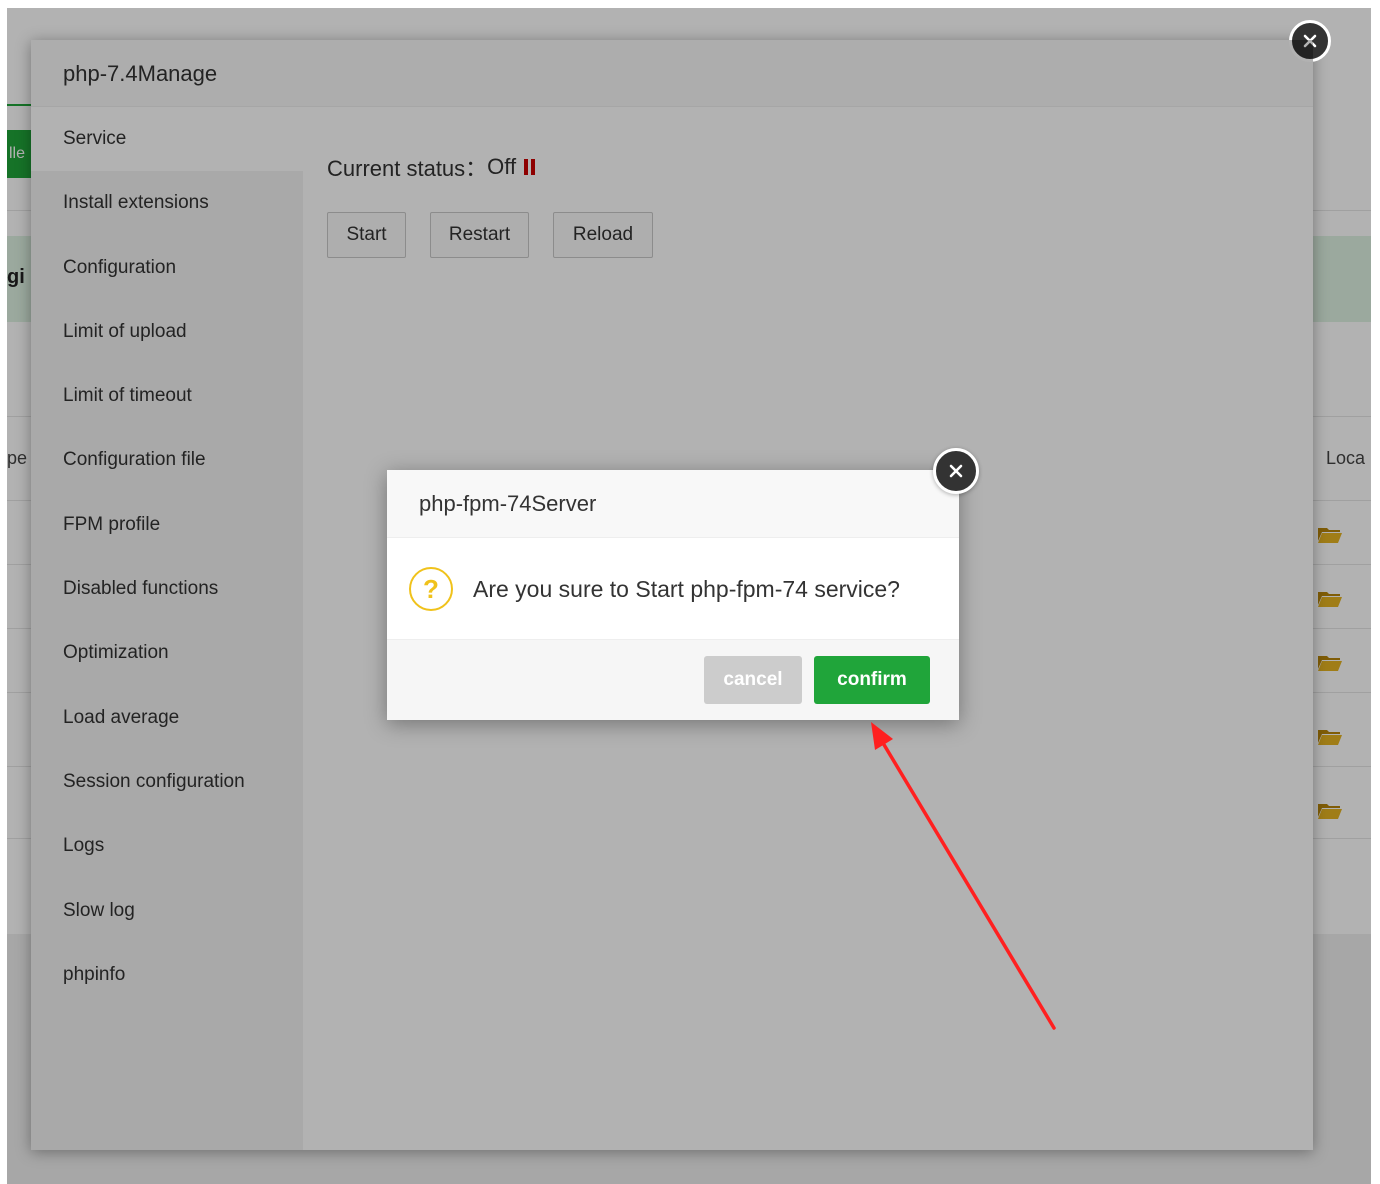 Image resolution: width=1380 pixels, height=1184 pixels. I want to click on close-icon, so click(956, 471).